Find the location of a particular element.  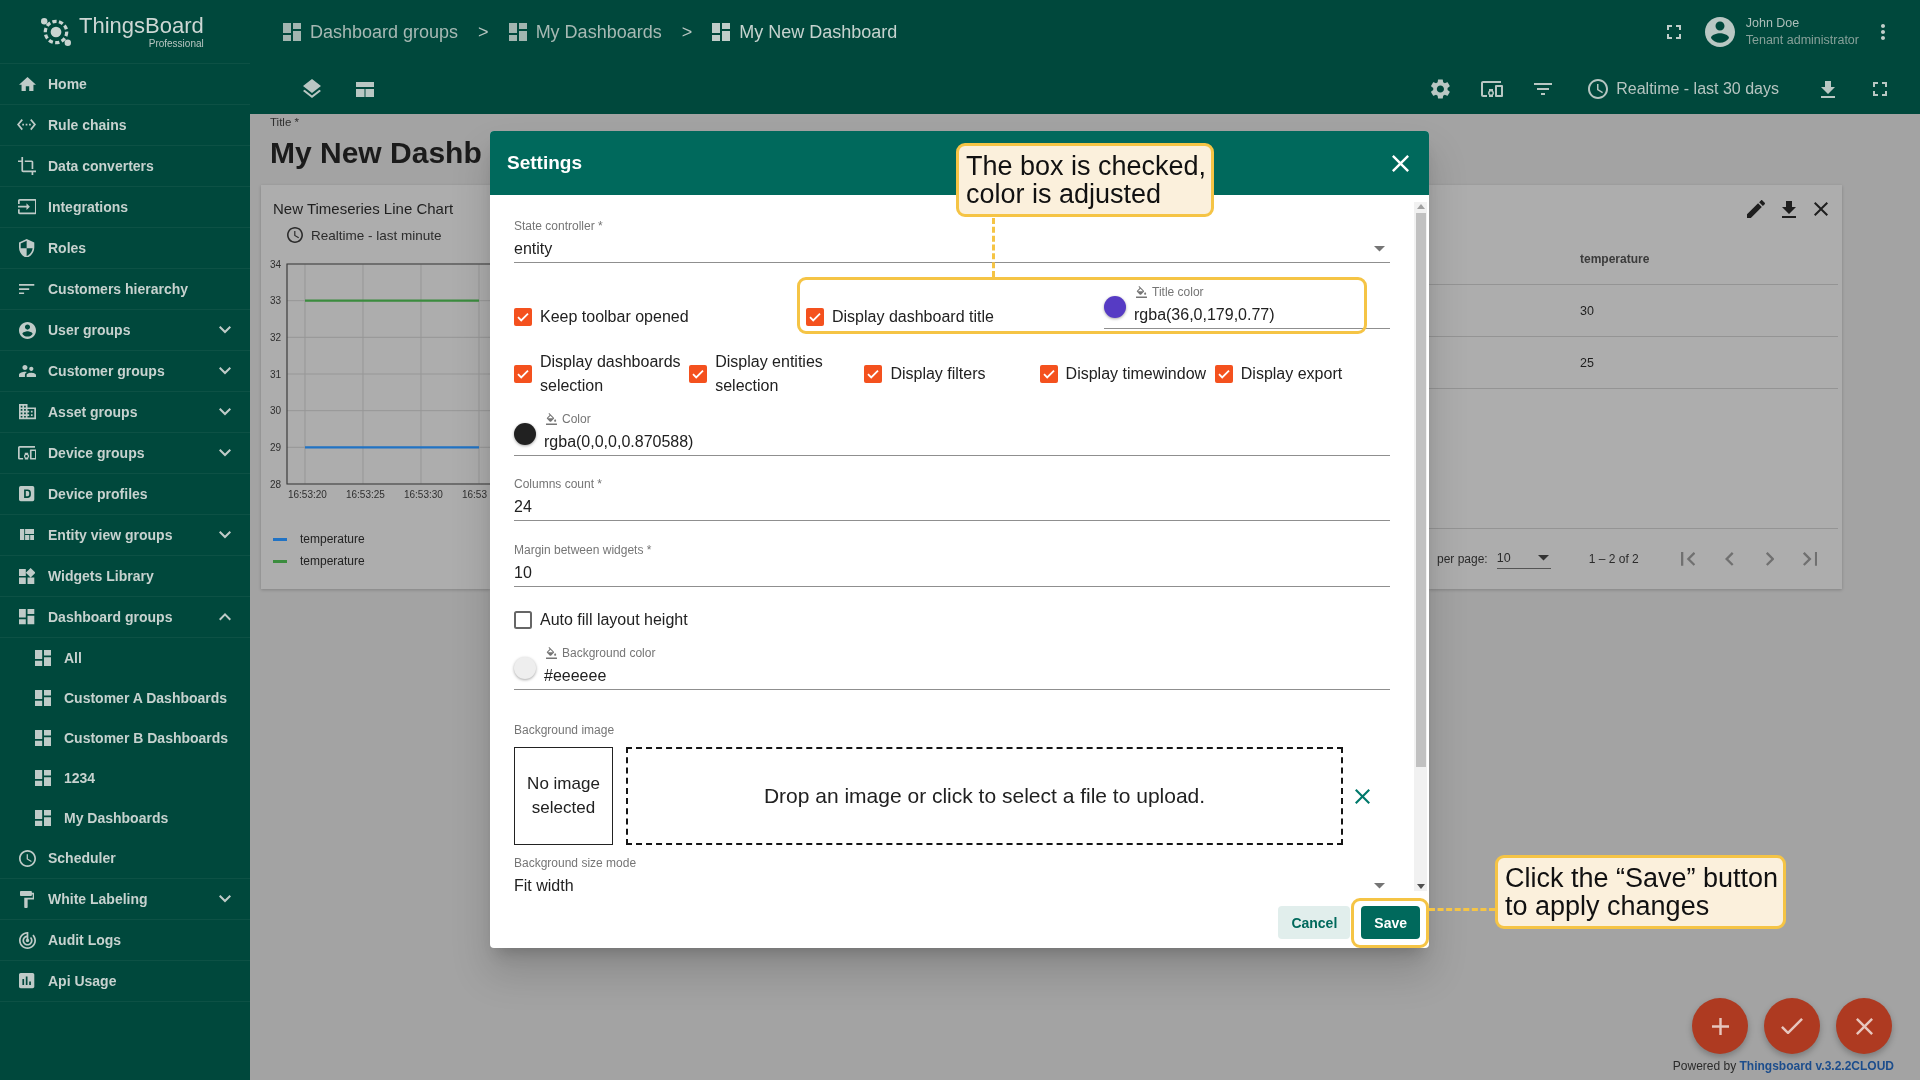

sidebar-item: Dashboard groups is located at coordinates (125, 617).